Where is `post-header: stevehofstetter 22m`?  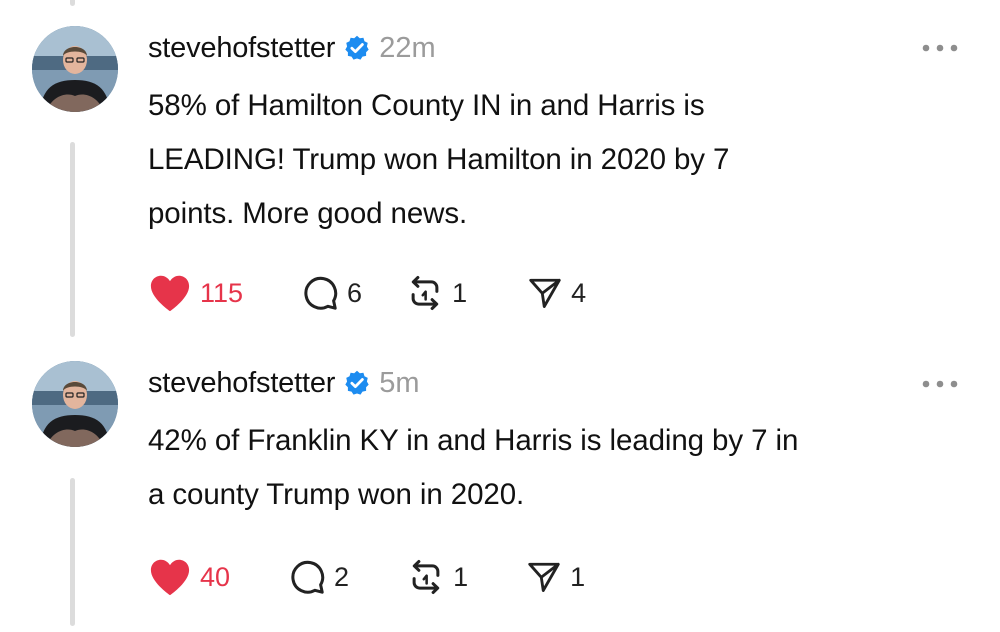
post-header: stevehofstetter 22m is located at coordinates (292, 48).